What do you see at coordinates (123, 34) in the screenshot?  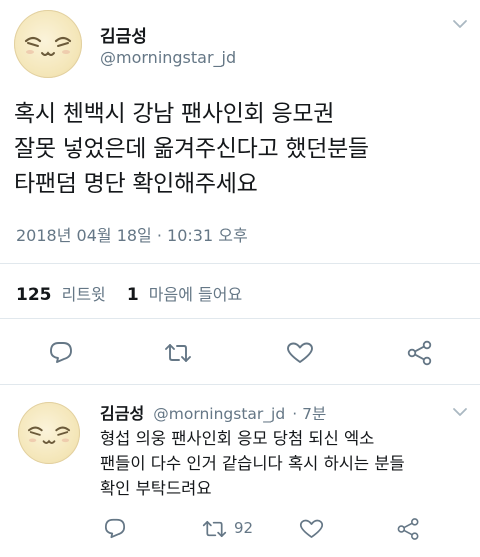 I see `author-name: 김금성` at bounding box center [123, 34].